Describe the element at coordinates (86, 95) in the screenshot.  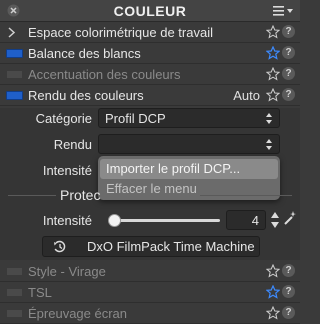
I see `section-label: Rendu des couleurs` at that location.